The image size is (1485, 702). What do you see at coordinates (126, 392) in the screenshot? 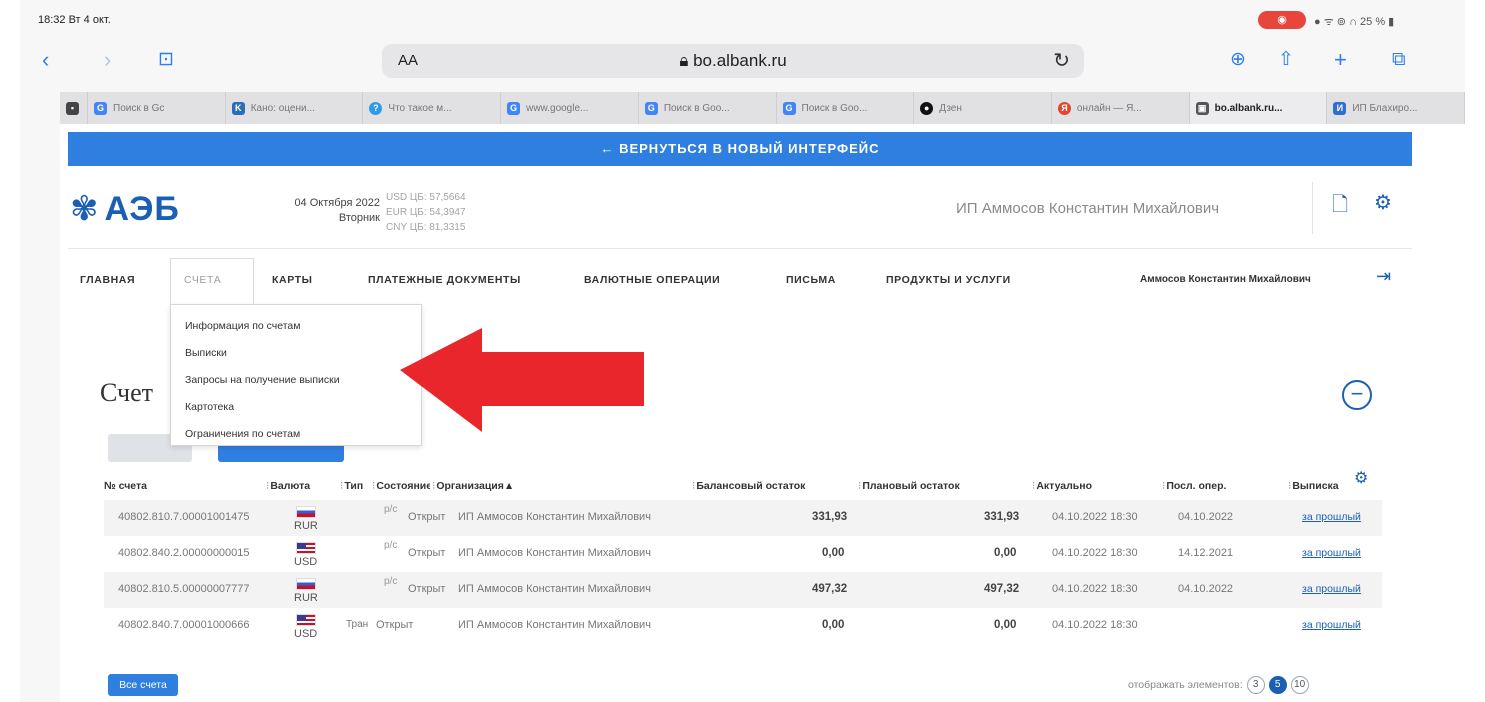
I see `page-title: Счет` at bounding box center [126, 392].